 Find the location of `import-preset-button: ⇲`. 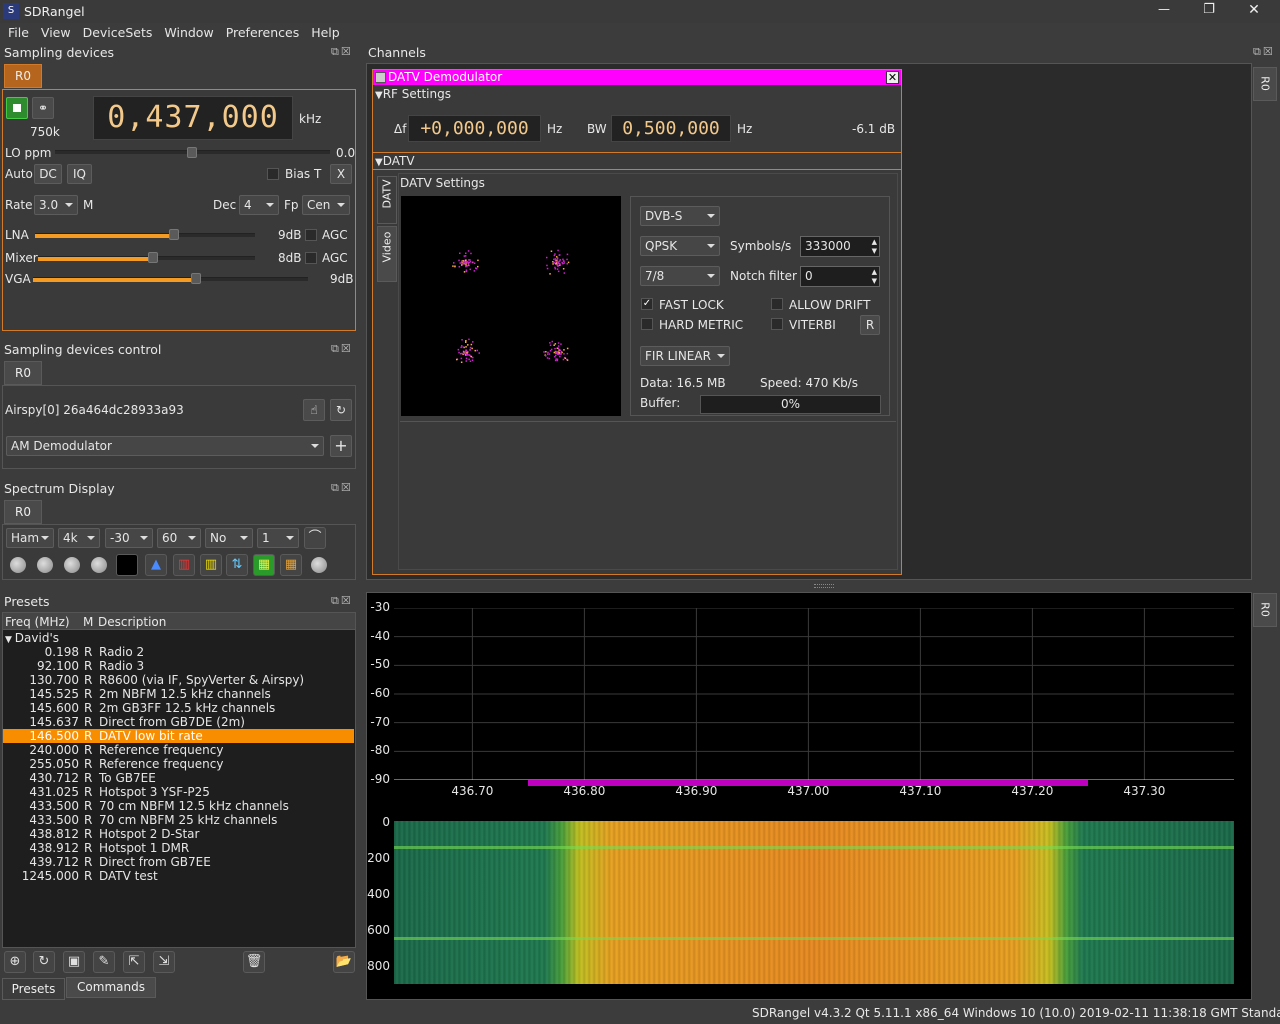

import-preset-button: ⇲ is located at coordinates (164, 962).